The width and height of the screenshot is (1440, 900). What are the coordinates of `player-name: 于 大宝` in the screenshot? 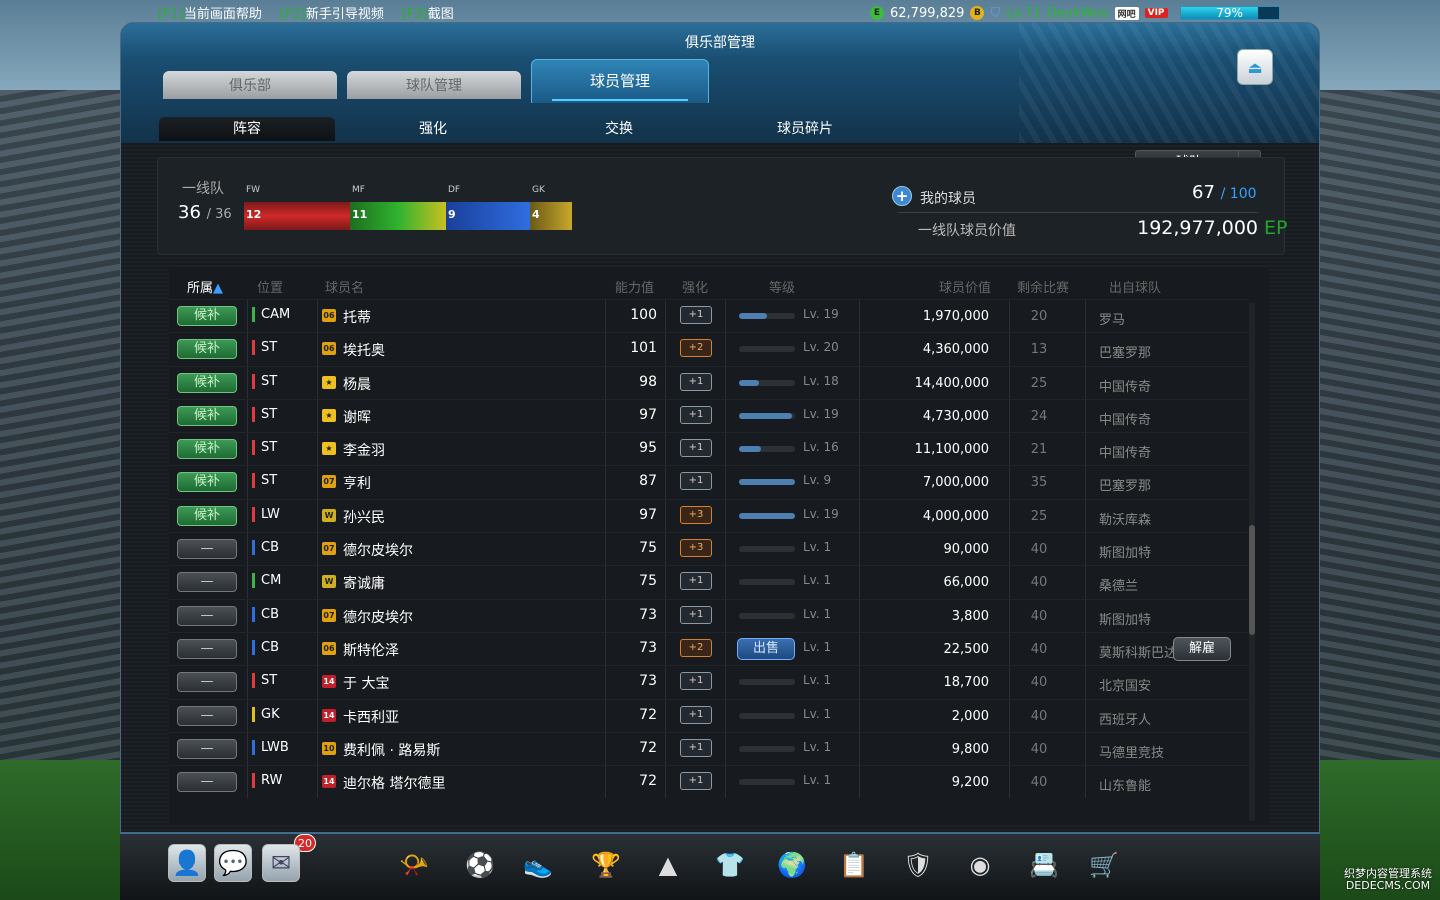 It's located at (366, 683).